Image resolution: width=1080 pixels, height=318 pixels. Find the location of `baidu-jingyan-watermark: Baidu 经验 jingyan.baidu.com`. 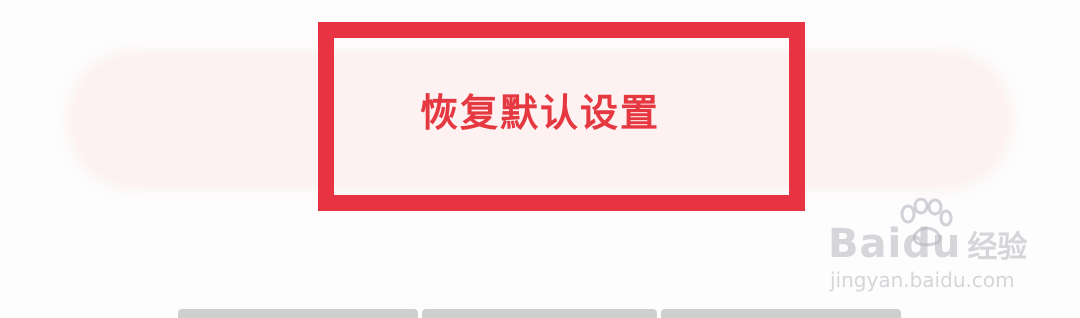

baidu-jingyan-watermark: Baidu 经验 jingyan.baidu.com is located at coordinates (933, 248).